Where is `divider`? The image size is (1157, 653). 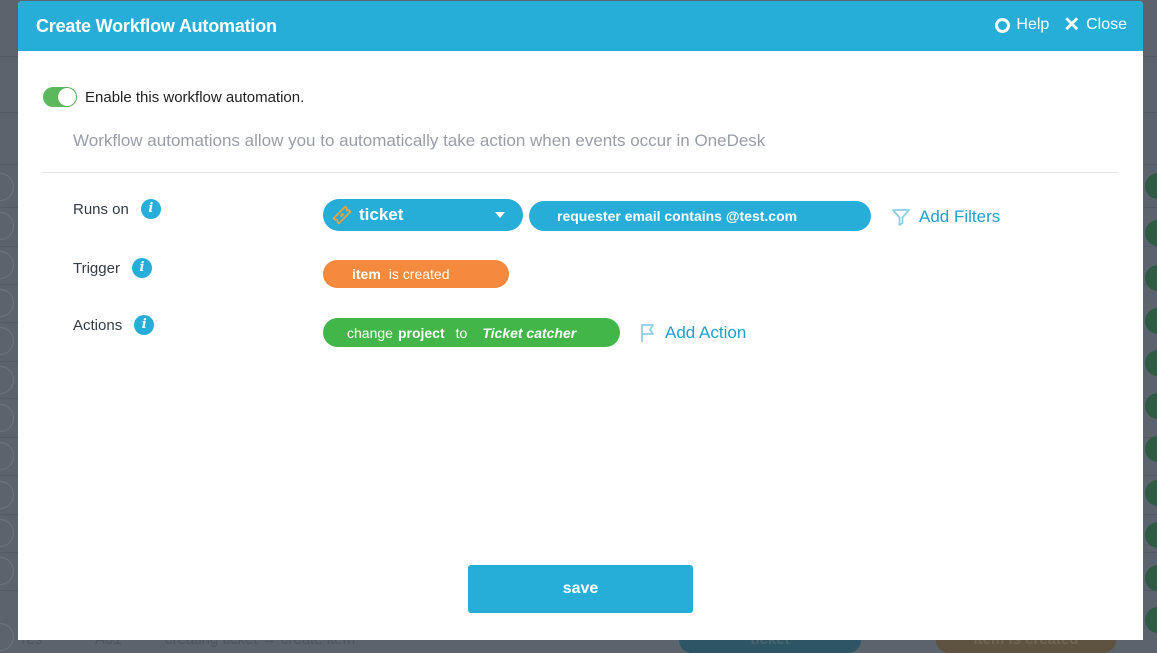
divider is located at coordinates (580, 172).